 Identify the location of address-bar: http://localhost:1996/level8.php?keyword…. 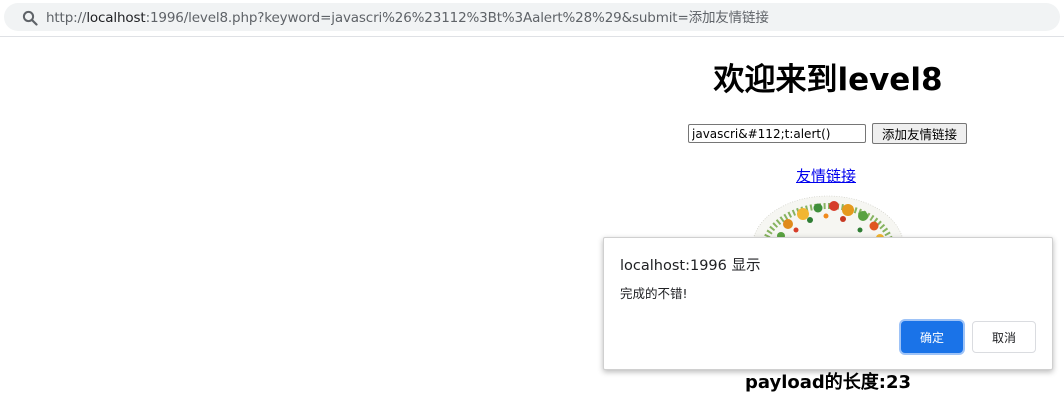
(532, 18).